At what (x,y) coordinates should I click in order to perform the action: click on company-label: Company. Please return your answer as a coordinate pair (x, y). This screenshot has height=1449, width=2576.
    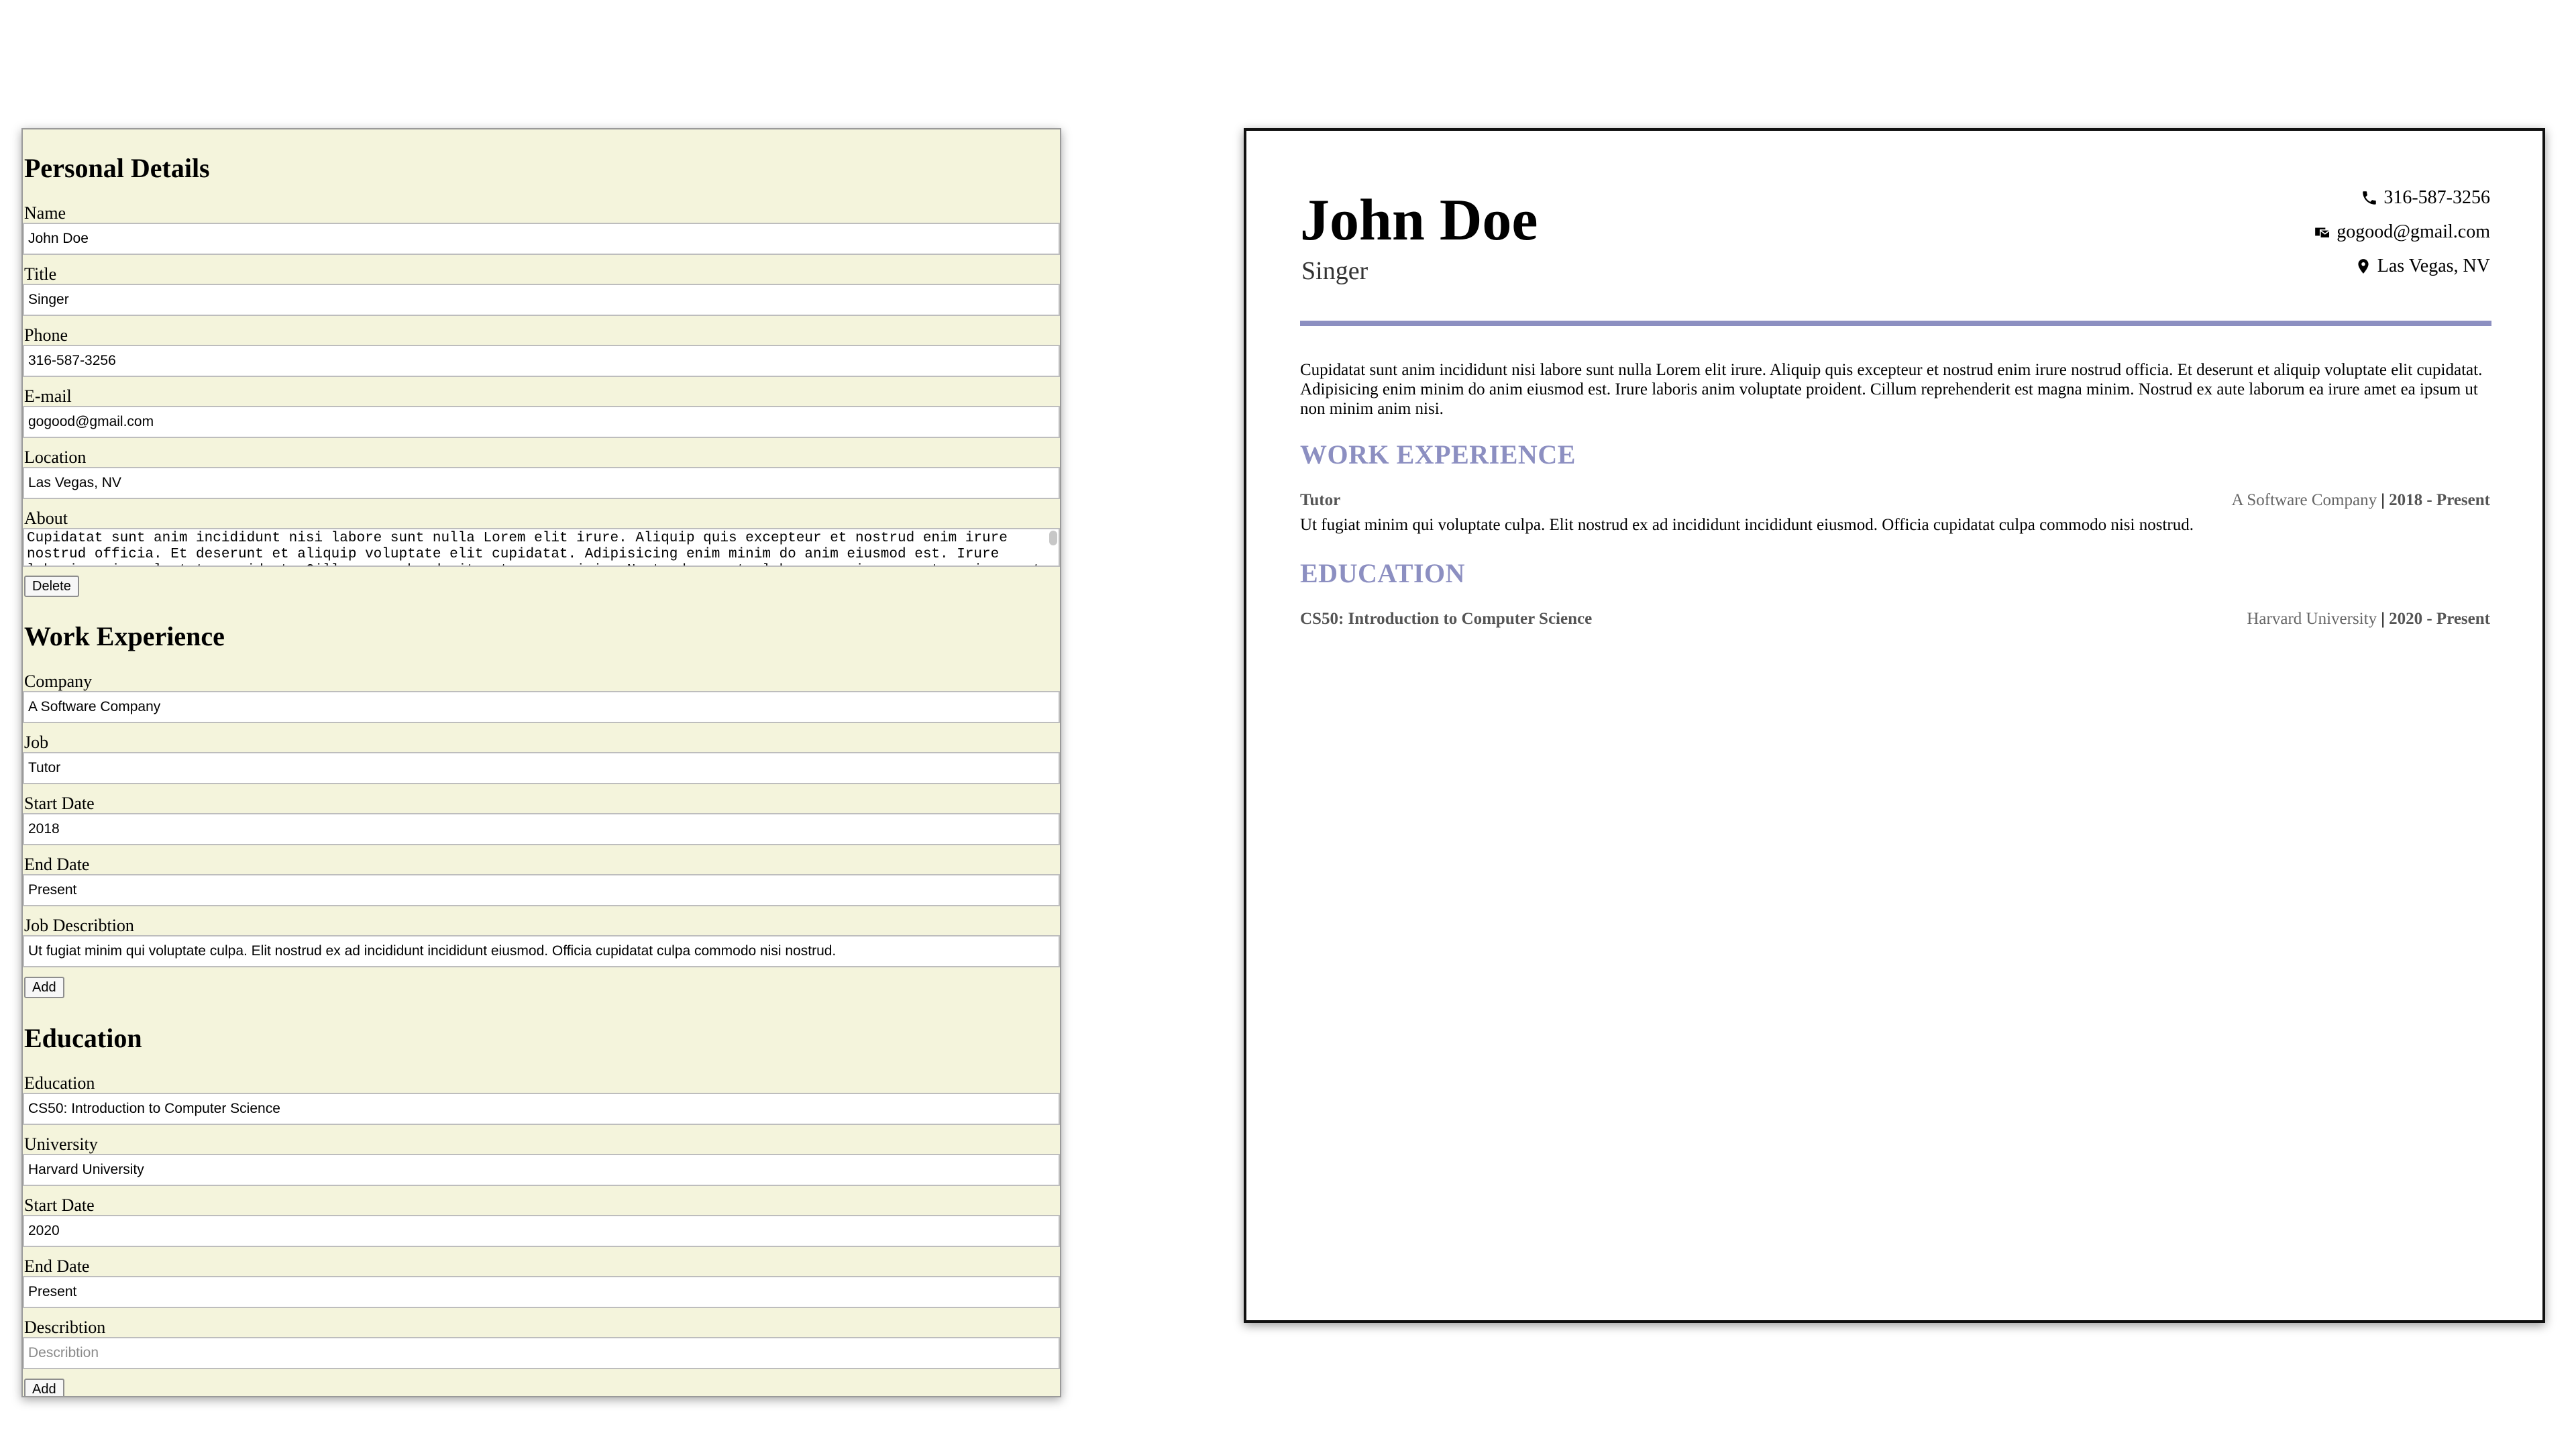
    Looking at the image, I should click on (58, 681).